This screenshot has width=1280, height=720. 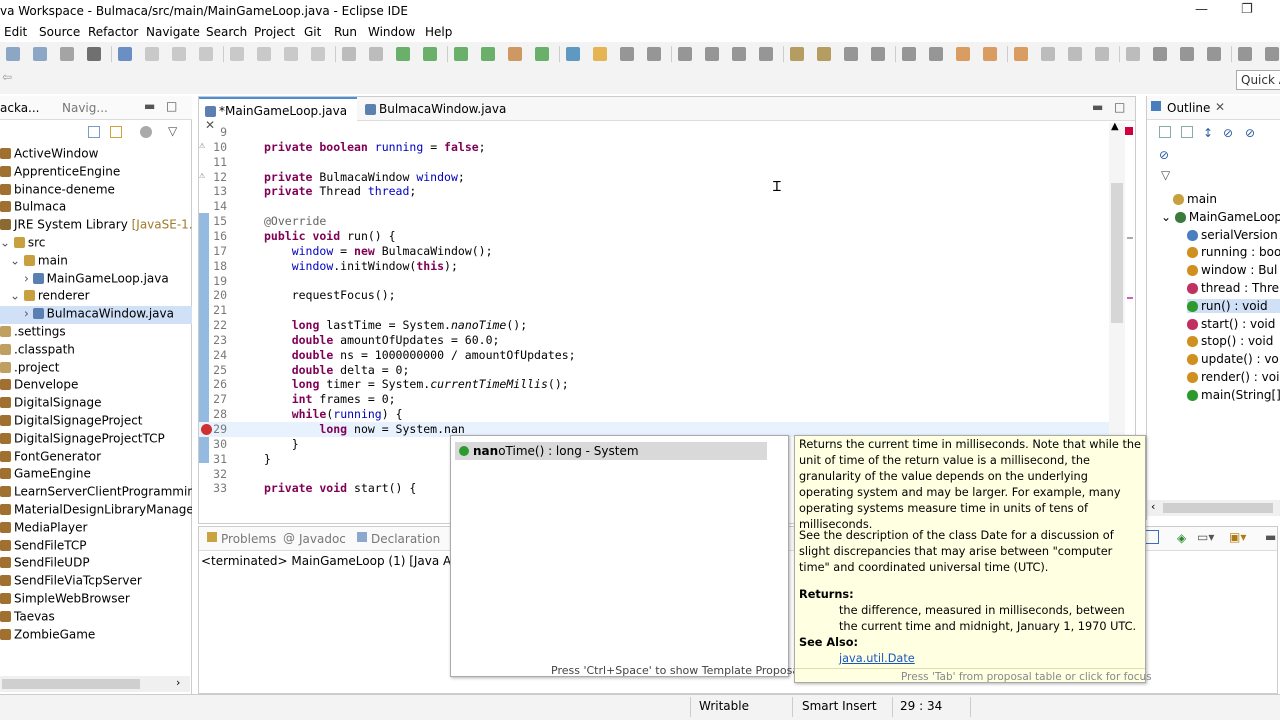 I want to click on completion-item: nanoTime() : long - System, so click(x=611, y=451).